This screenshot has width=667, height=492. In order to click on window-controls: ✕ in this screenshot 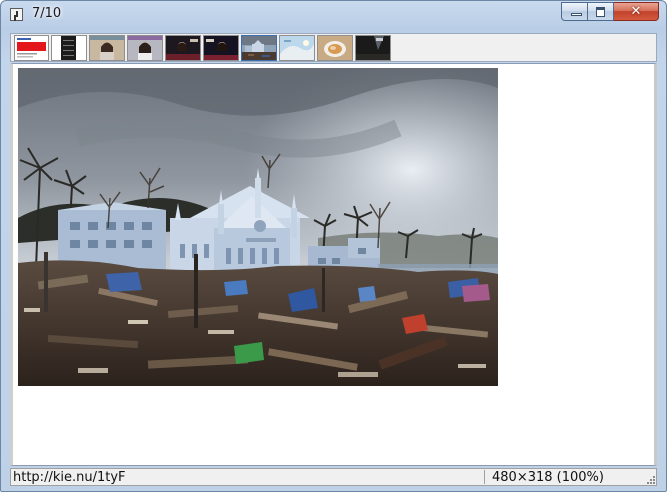, I will do `click(610, 11)`.